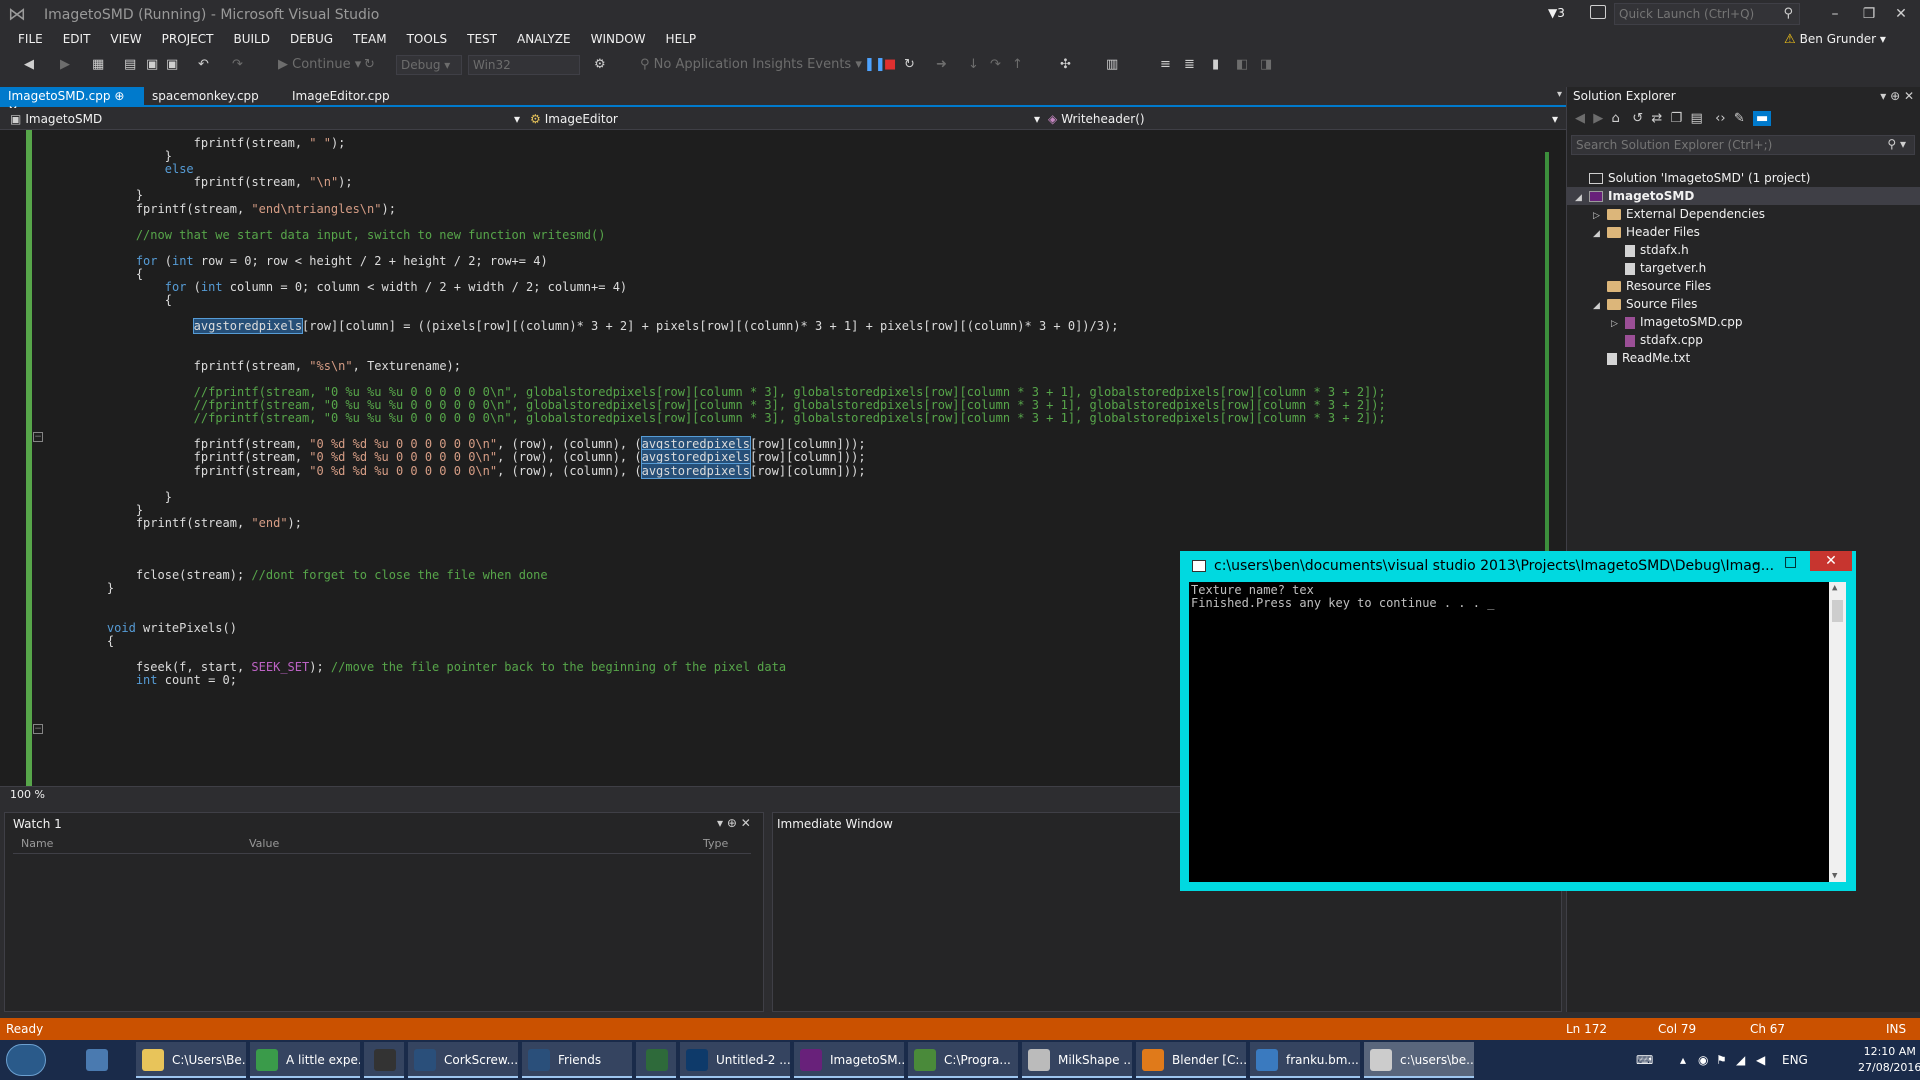  I want to click on menu-window: WINDOW, so click(618, 40).